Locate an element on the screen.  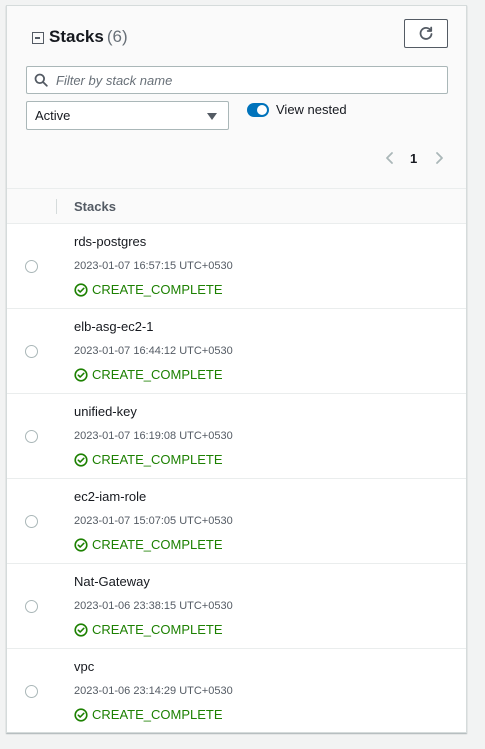
search-input is located at coordinates (246, 80).